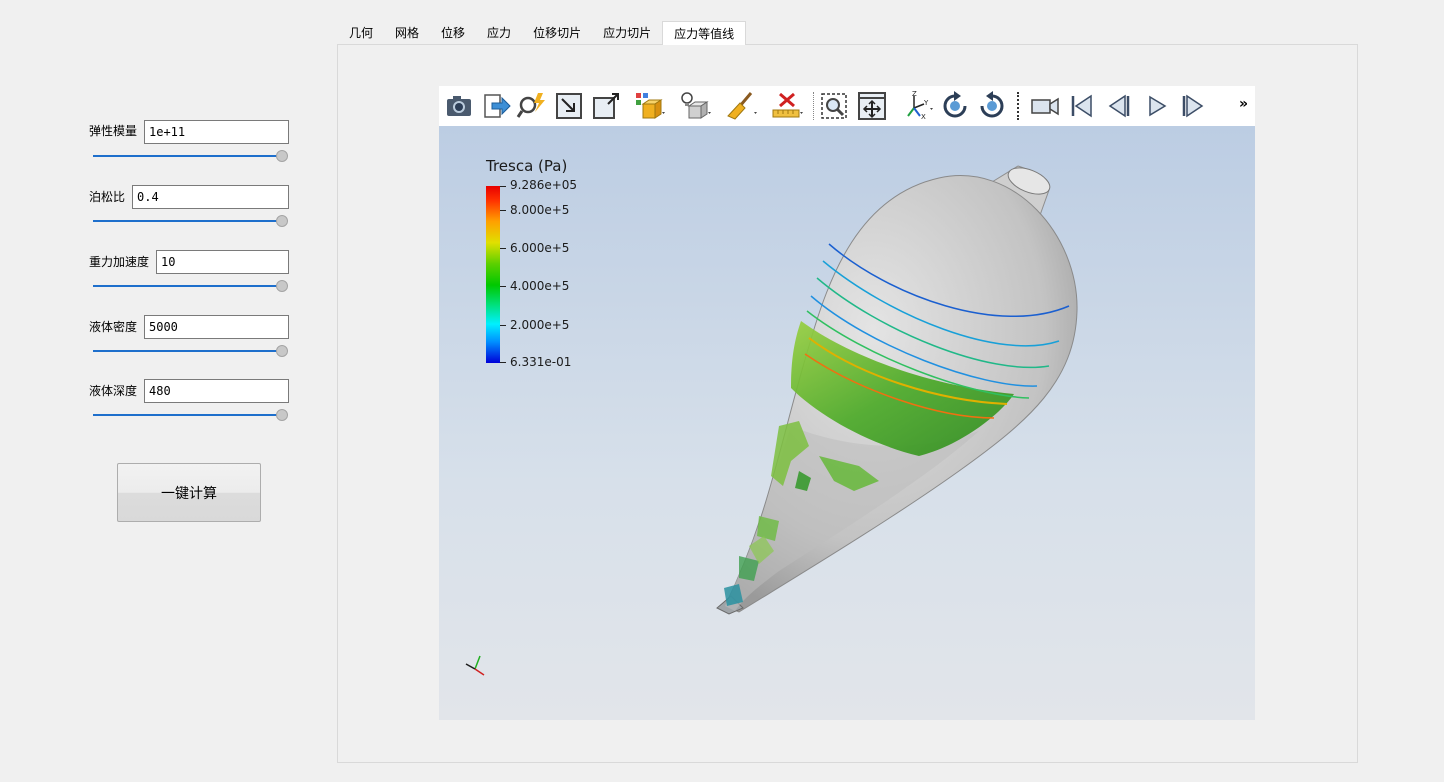 Image resolution: width=1444 pixels, height=782 pixels. I want to click on liquid-depth-label: 液体深度, so click(113, 391).